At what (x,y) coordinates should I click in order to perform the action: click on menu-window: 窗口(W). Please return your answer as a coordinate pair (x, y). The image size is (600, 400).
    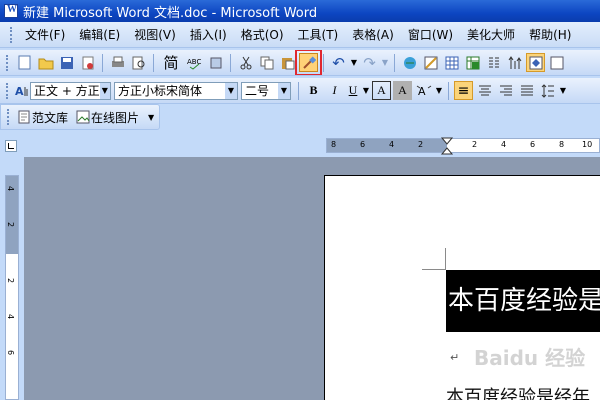
    Looking at the image, I should click on (430, 34).